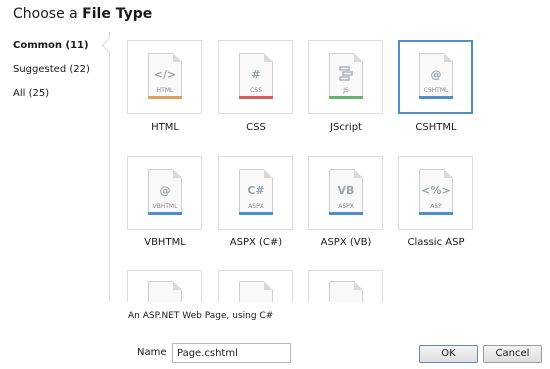 The width and height of the screenshot is (550, 369). I want to click on html-ext: HTML, so click(165, 90).